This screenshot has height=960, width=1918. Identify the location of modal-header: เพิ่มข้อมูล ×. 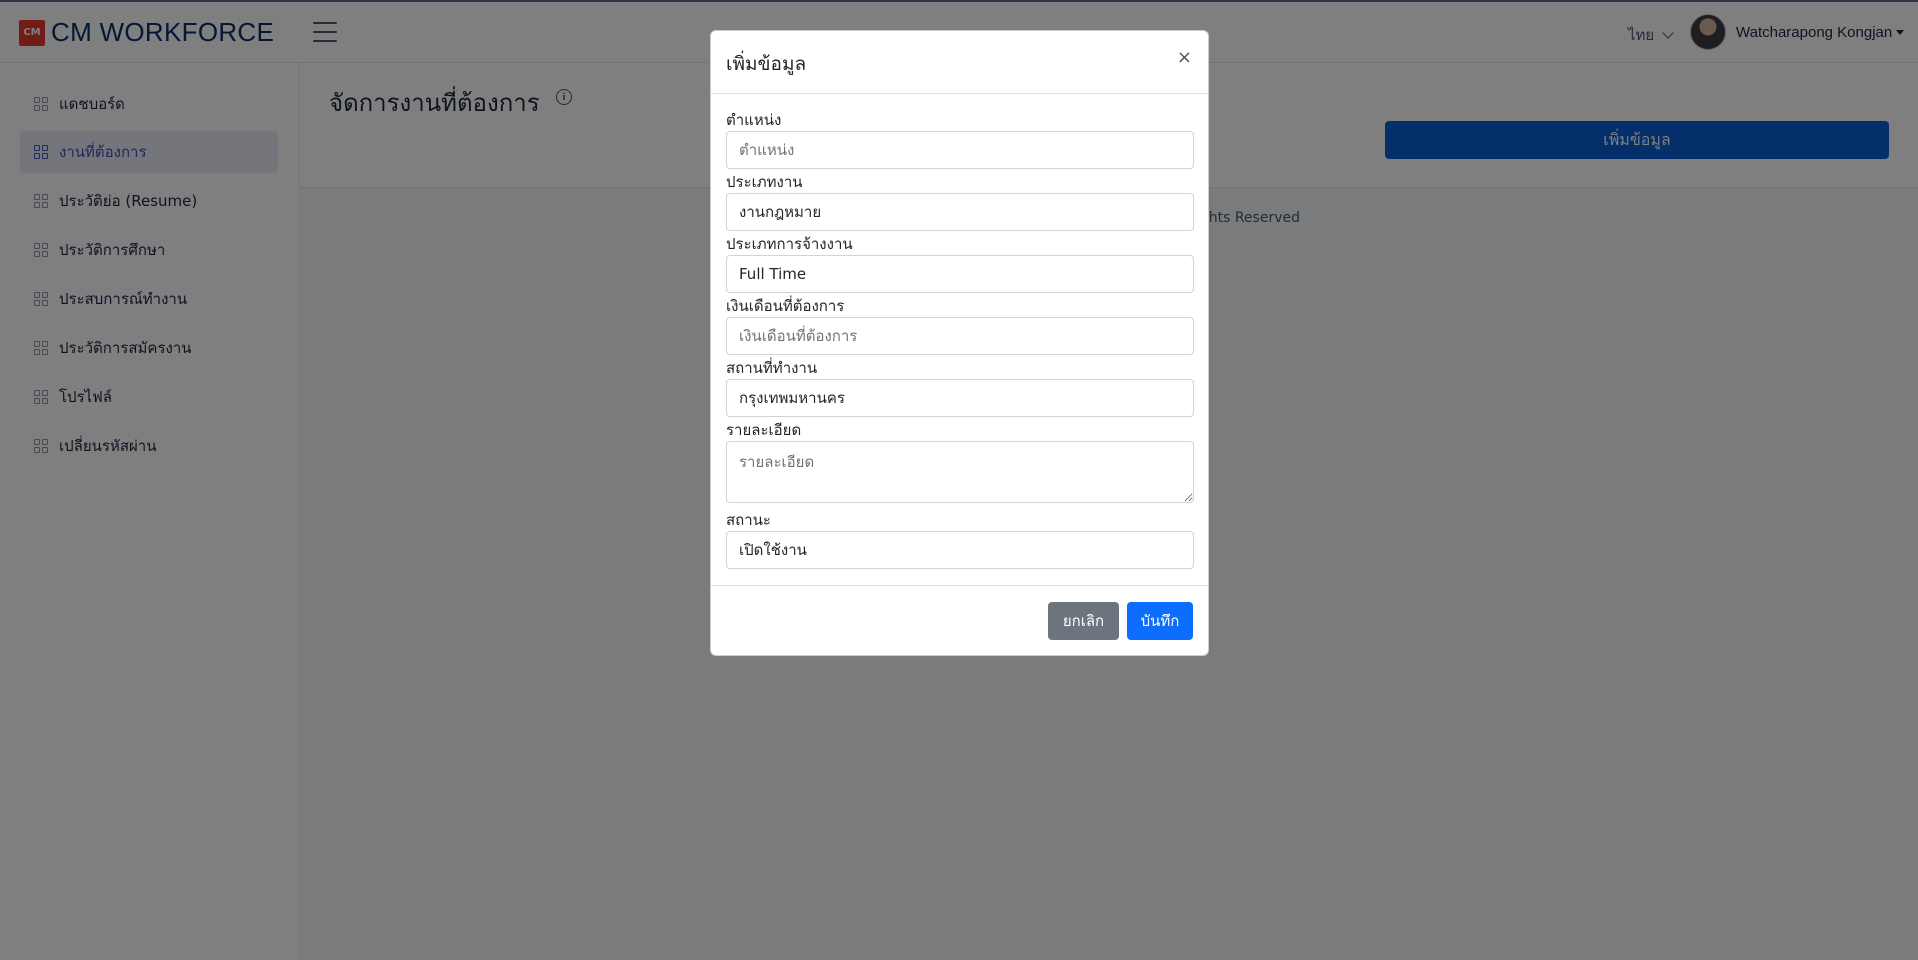
(959, 62).